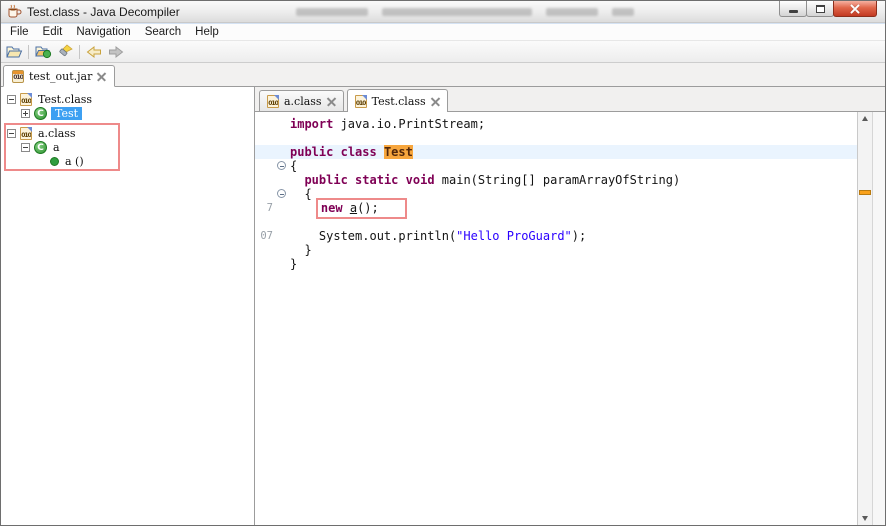 The height and width of the screenshot is (526, 886). I want to click on code-row: {, so click(556, 166).